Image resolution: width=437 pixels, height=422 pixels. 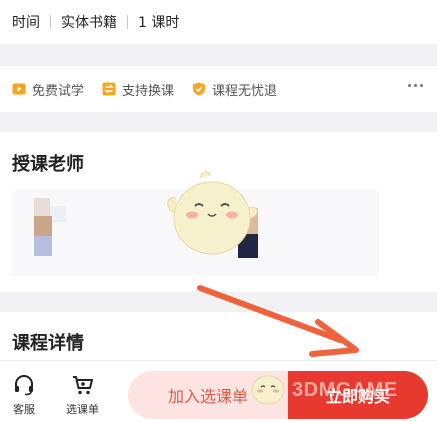 I want to click on customer-service-button: 客服, so click(x=24, y=395).